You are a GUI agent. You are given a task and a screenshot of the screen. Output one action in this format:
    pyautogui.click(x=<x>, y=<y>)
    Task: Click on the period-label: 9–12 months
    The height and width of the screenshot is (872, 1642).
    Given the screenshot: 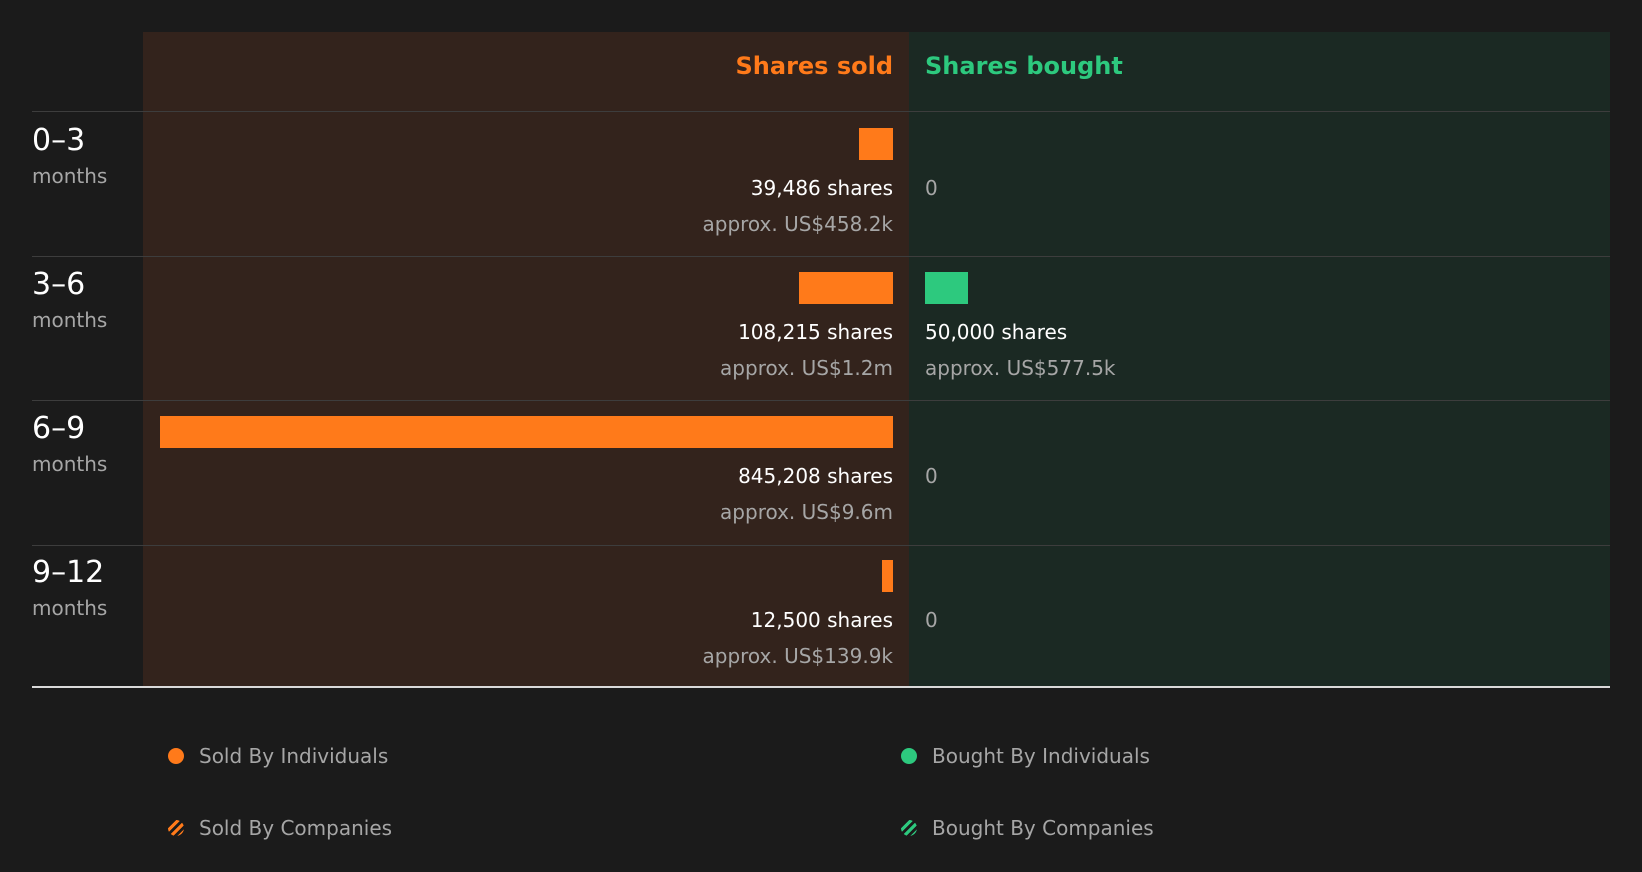 What is the action you would take?
    pyautogui.click(x=69, y=588)
    